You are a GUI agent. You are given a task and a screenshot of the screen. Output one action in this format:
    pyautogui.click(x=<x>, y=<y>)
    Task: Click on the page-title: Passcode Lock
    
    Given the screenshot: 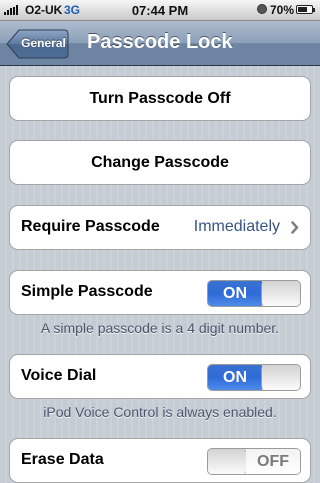 What is the action you would take?
    pyautogui.click(x=160, y=42)
    